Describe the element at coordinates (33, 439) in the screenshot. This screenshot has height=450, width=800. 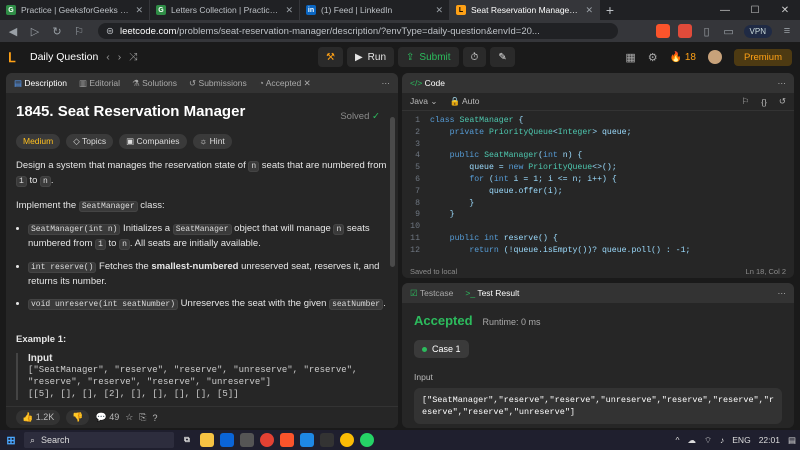
I see `search-icon: ⌕` at that location.